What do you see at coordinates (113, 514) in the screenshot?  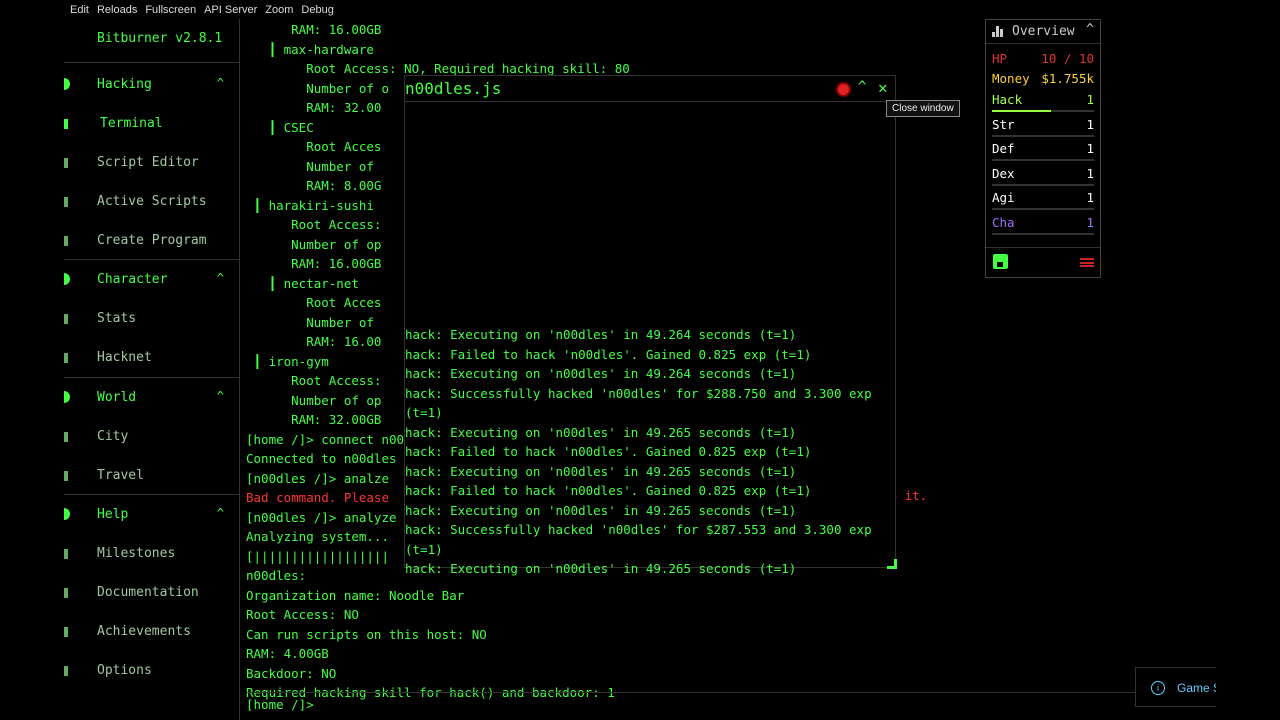 I see `section-label: Help` at bounding box center [113, 514].